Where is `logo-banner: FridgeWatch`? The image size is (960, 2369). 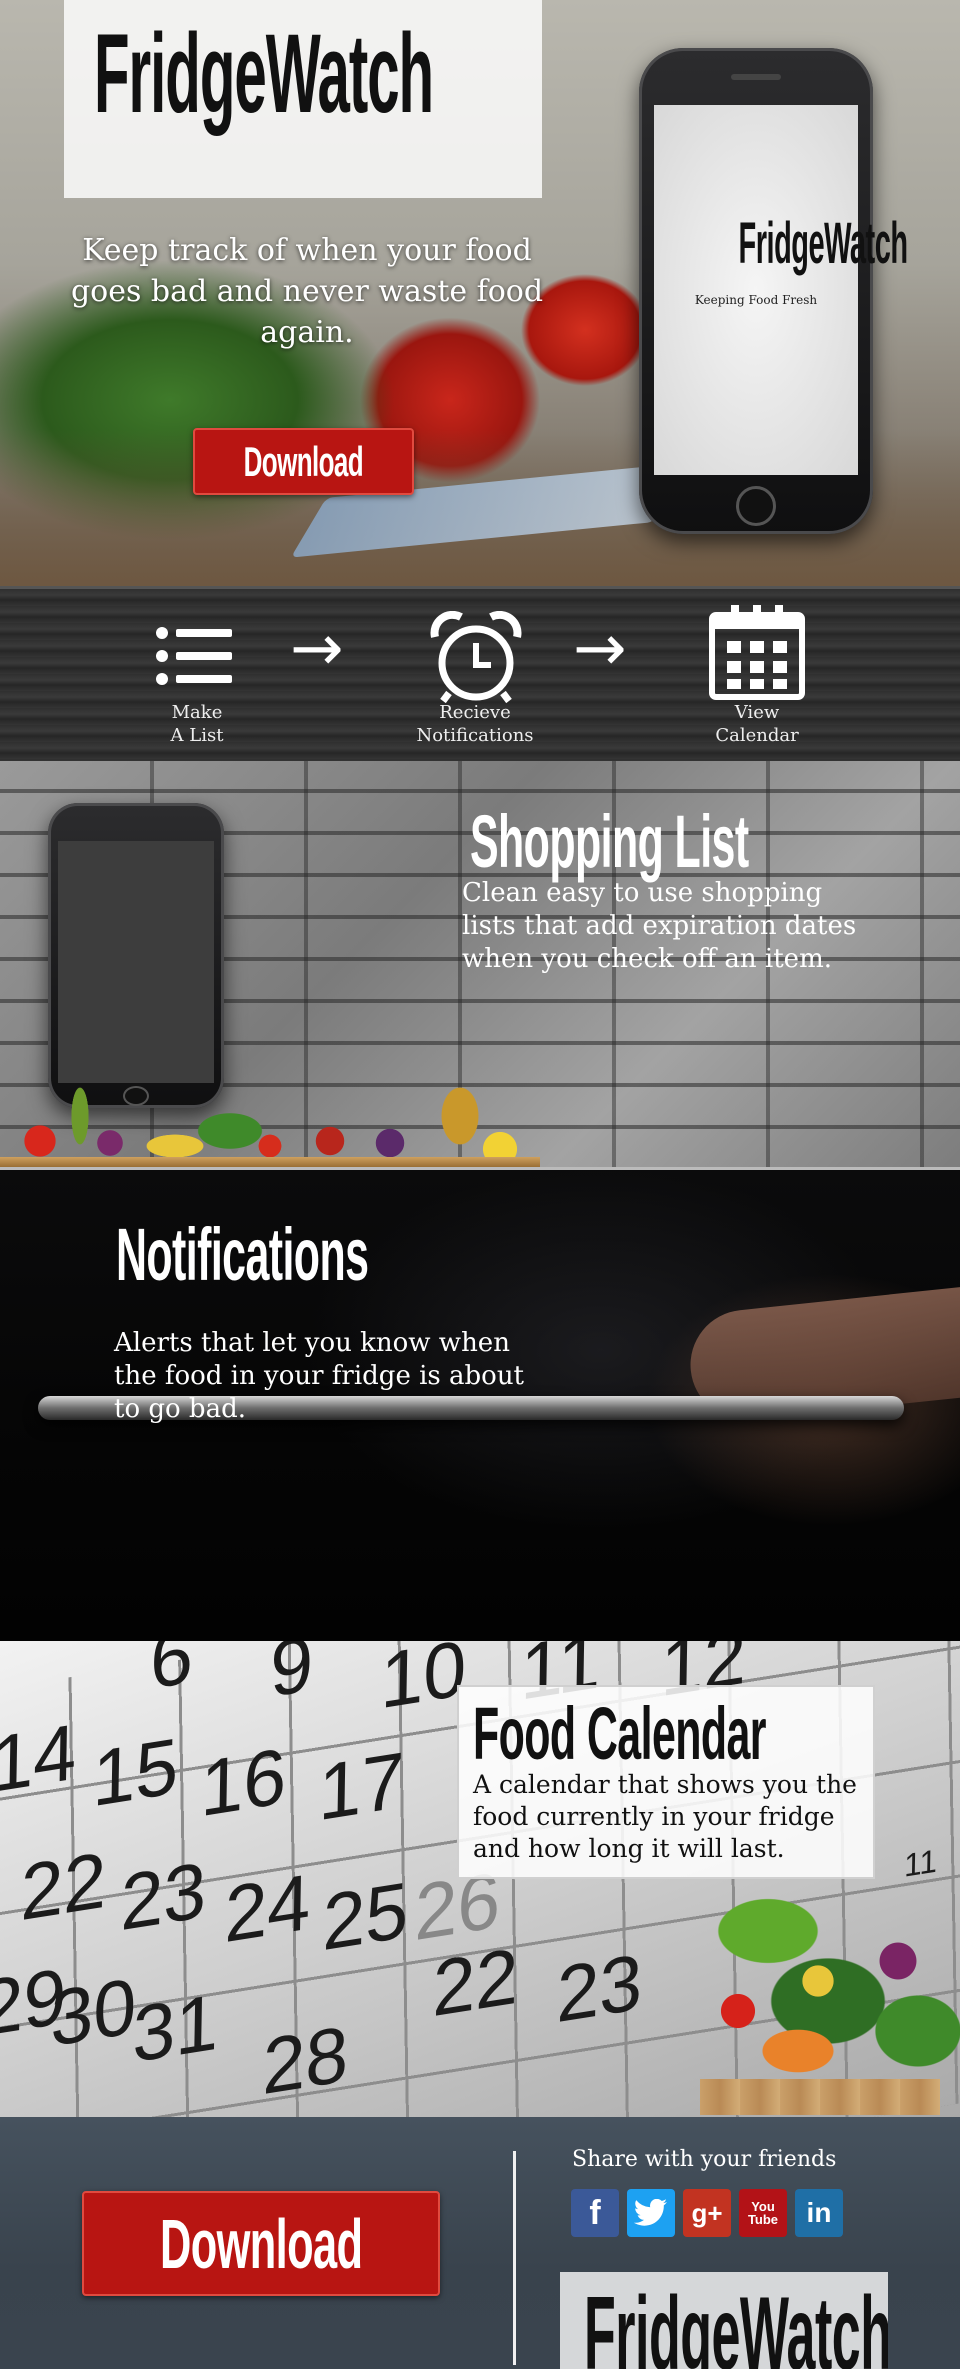
logo-banner: FridgeWatch is located at coordinates (303, 99).